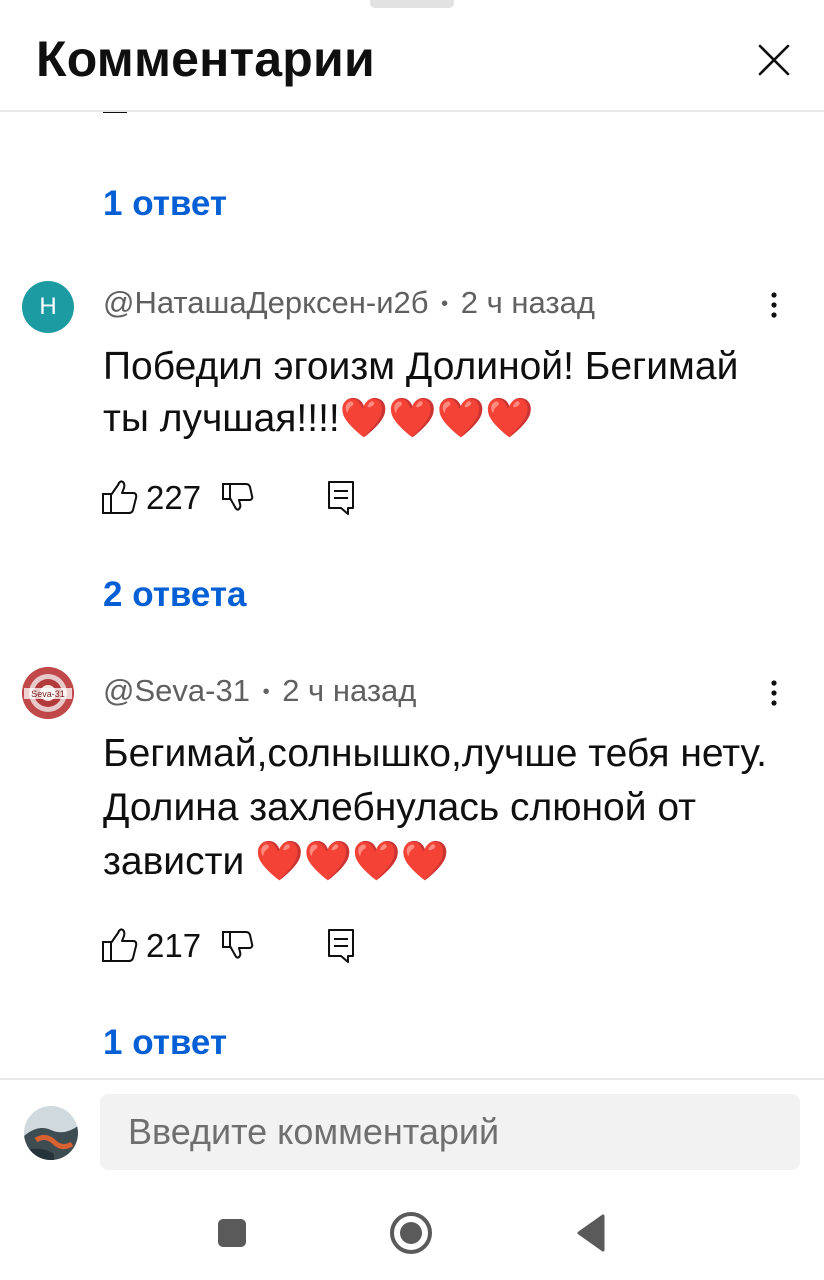 The image size is (824, 1280). I want to click on sheet-header: Комментарии, so click(412, 56).